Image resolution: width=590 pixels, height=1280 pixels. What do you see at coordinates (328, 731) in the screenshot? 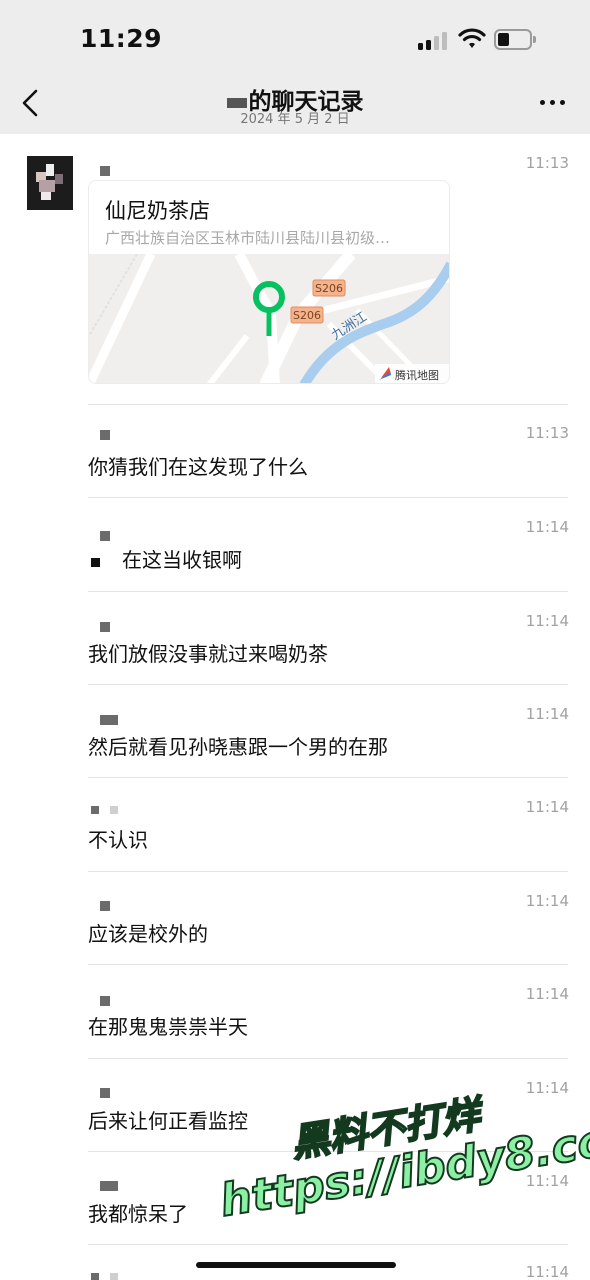
I see `list-item: 11:14 然后就看见孙晓惠跟一个男的在那` at bounding box center [328, 731].